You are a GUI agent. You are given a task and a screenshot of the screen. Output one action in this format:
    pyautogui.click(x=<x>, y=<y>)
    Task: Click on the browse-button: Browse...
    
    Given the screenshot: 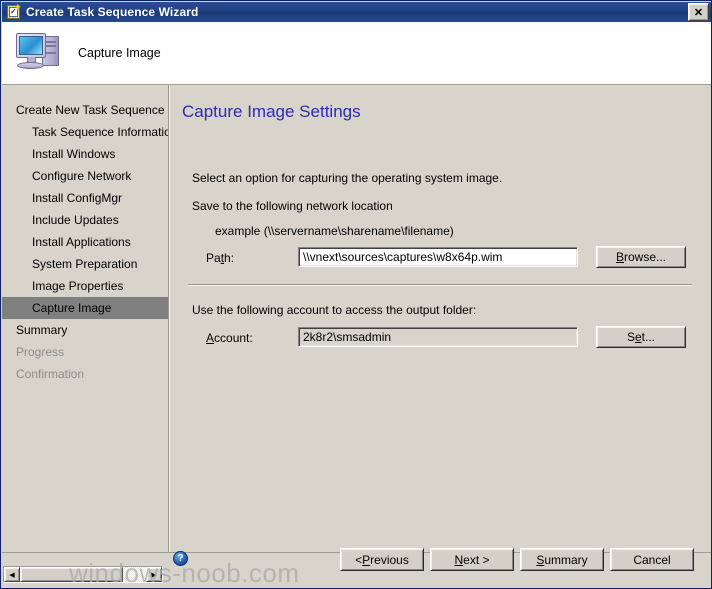 What is the action you would take?
    pyautogui.click(x=641, y=257)
    